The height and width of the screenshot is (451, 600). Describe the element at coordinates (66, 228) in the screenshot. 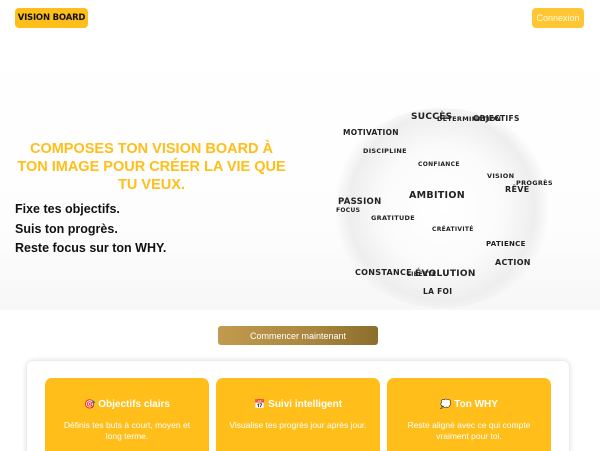

I see `tagline-progress: Suis ton progrès.` at that location.